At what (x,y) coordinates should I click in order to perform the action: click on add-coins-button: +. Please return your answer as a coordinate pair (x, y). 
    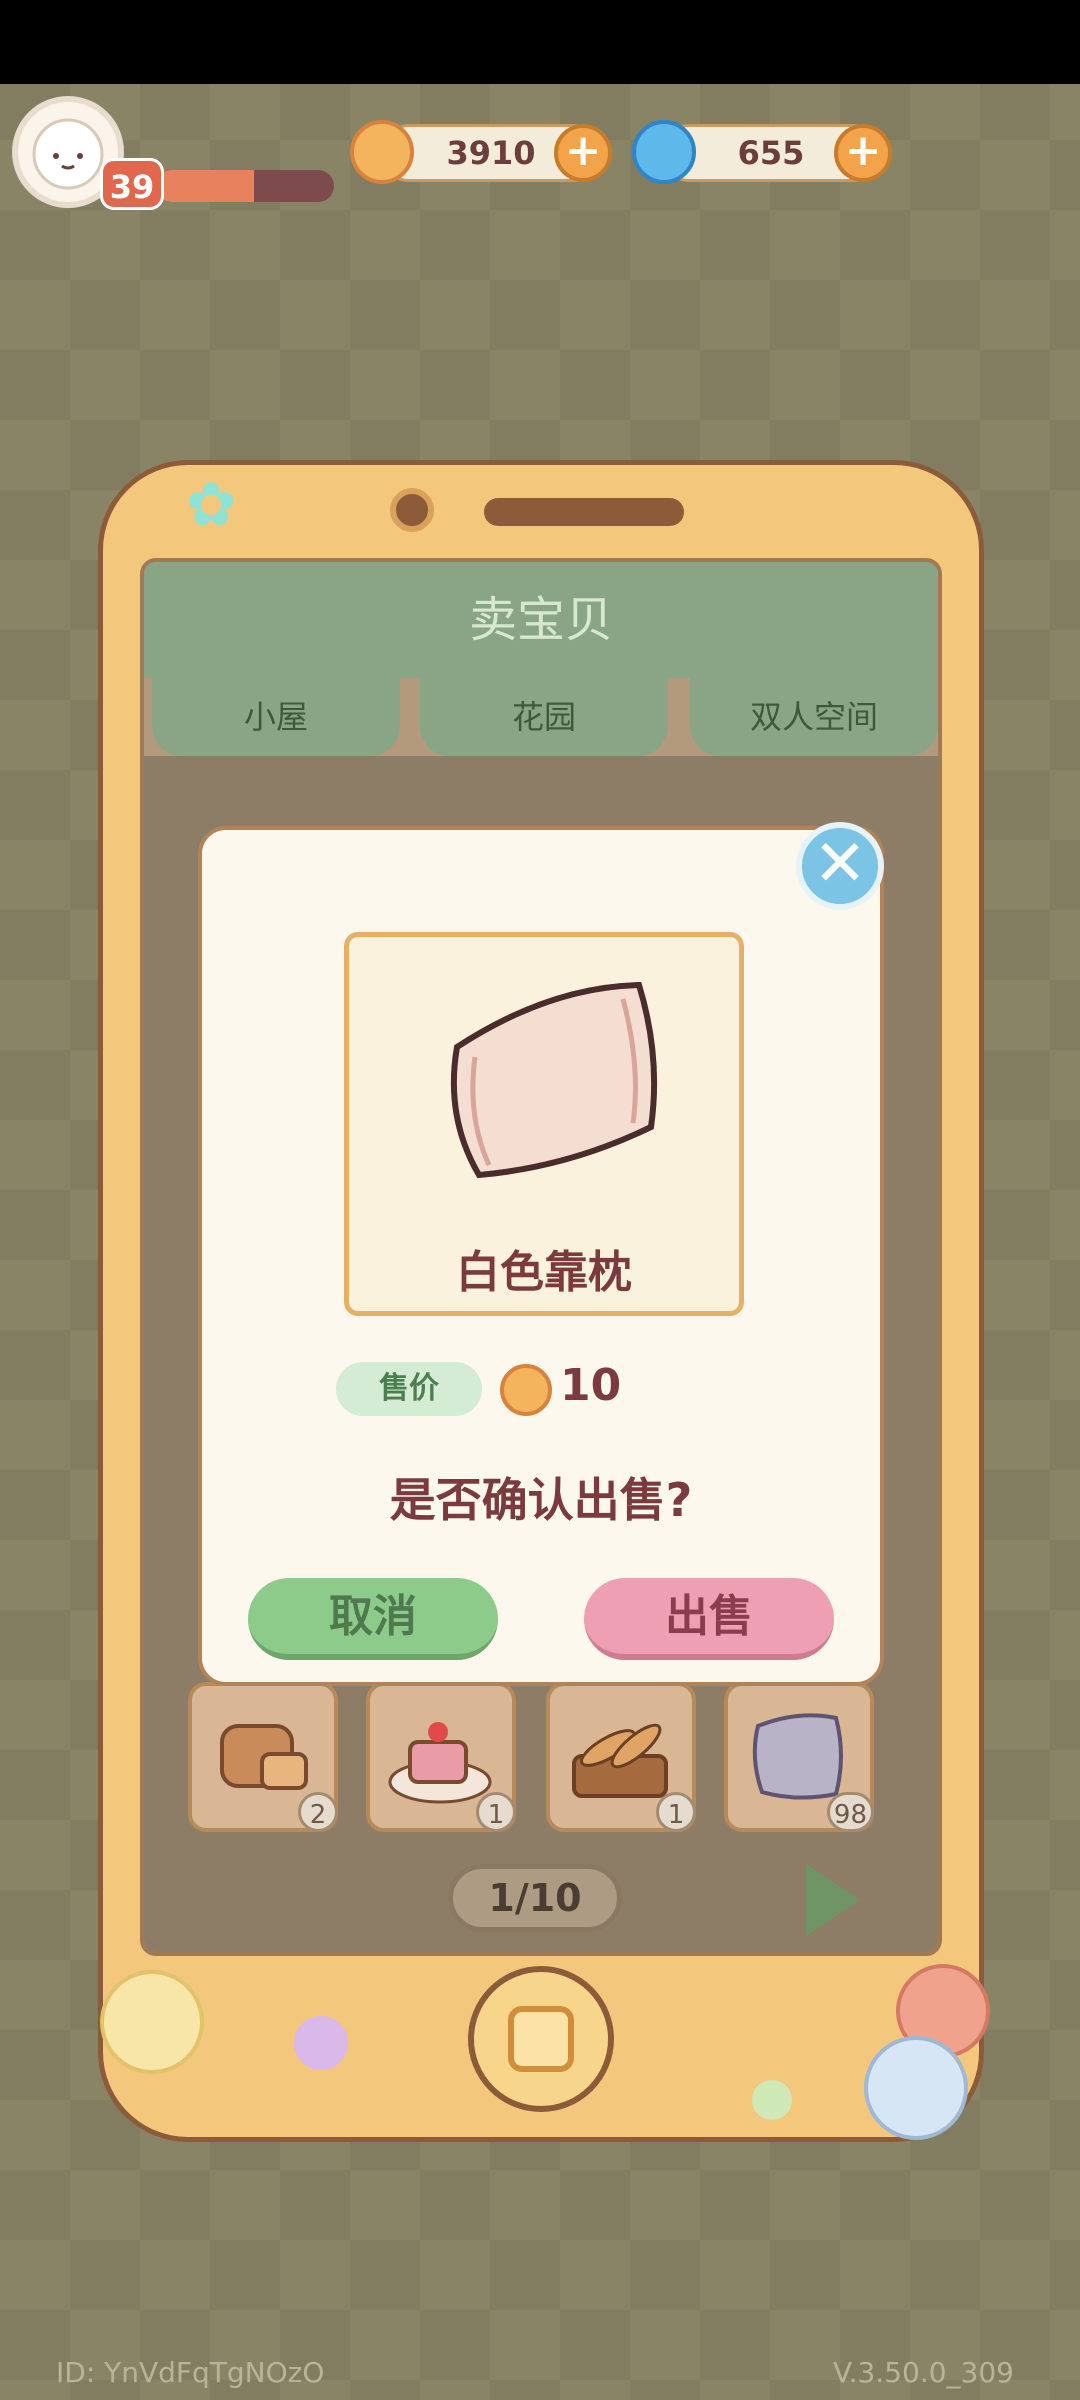
    Looking at the image, I should click on (583, 153).